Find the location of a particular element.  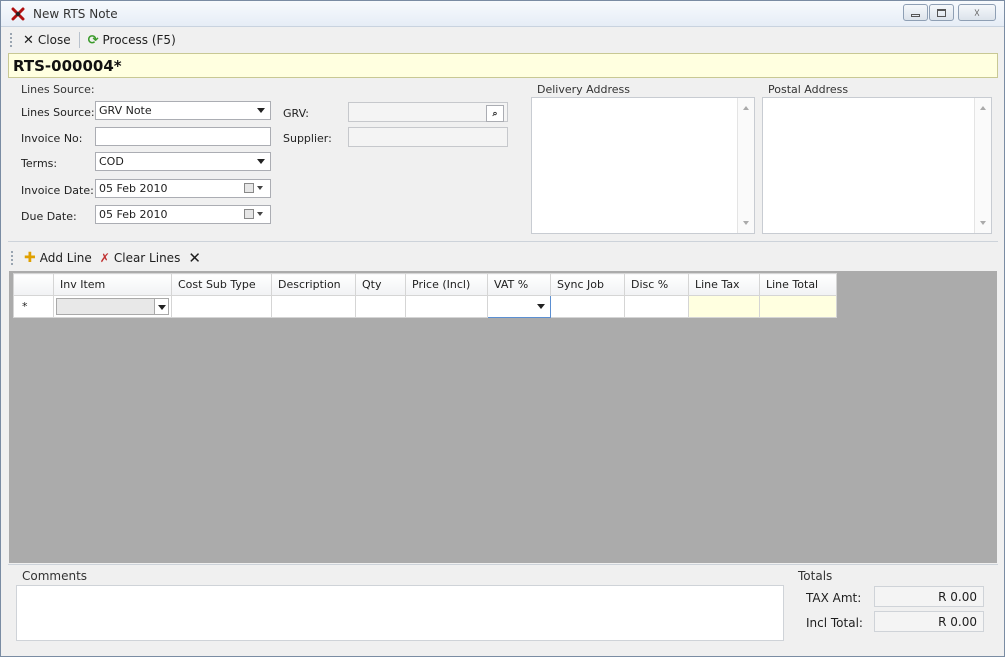

invoice-date-value: 05 Feb 2010 is located at coordinates (133, 188).